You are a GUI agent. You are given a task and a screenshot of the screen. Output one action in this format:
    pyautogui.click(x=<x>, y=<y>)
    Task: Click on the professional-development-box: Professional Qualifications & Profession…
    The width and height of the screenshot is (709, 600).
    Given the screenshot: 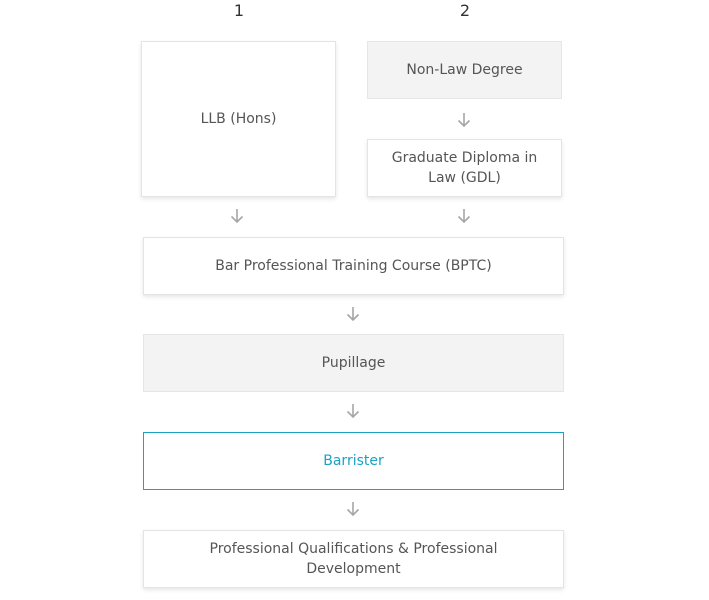 What is the action you would take?
    pyautogui.click(x=353, y=559)
    